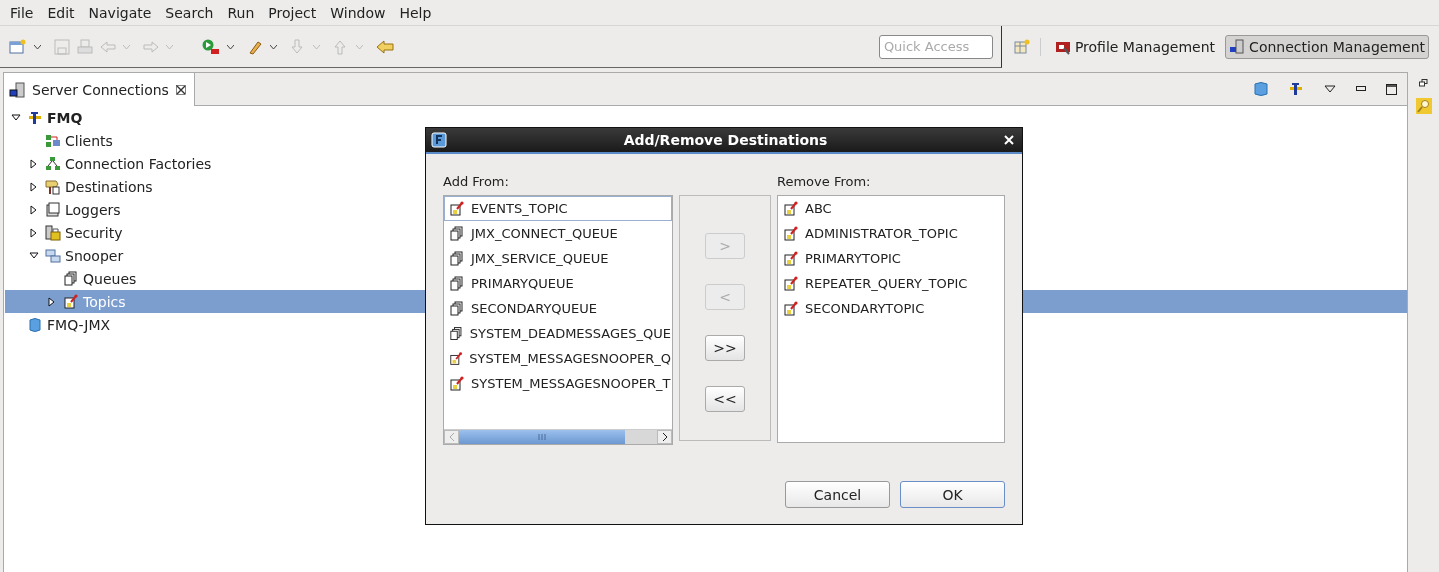 The image size is (1439, 572). I want to click on list-item: SECONDARYTOPIC, so click(891, 308).